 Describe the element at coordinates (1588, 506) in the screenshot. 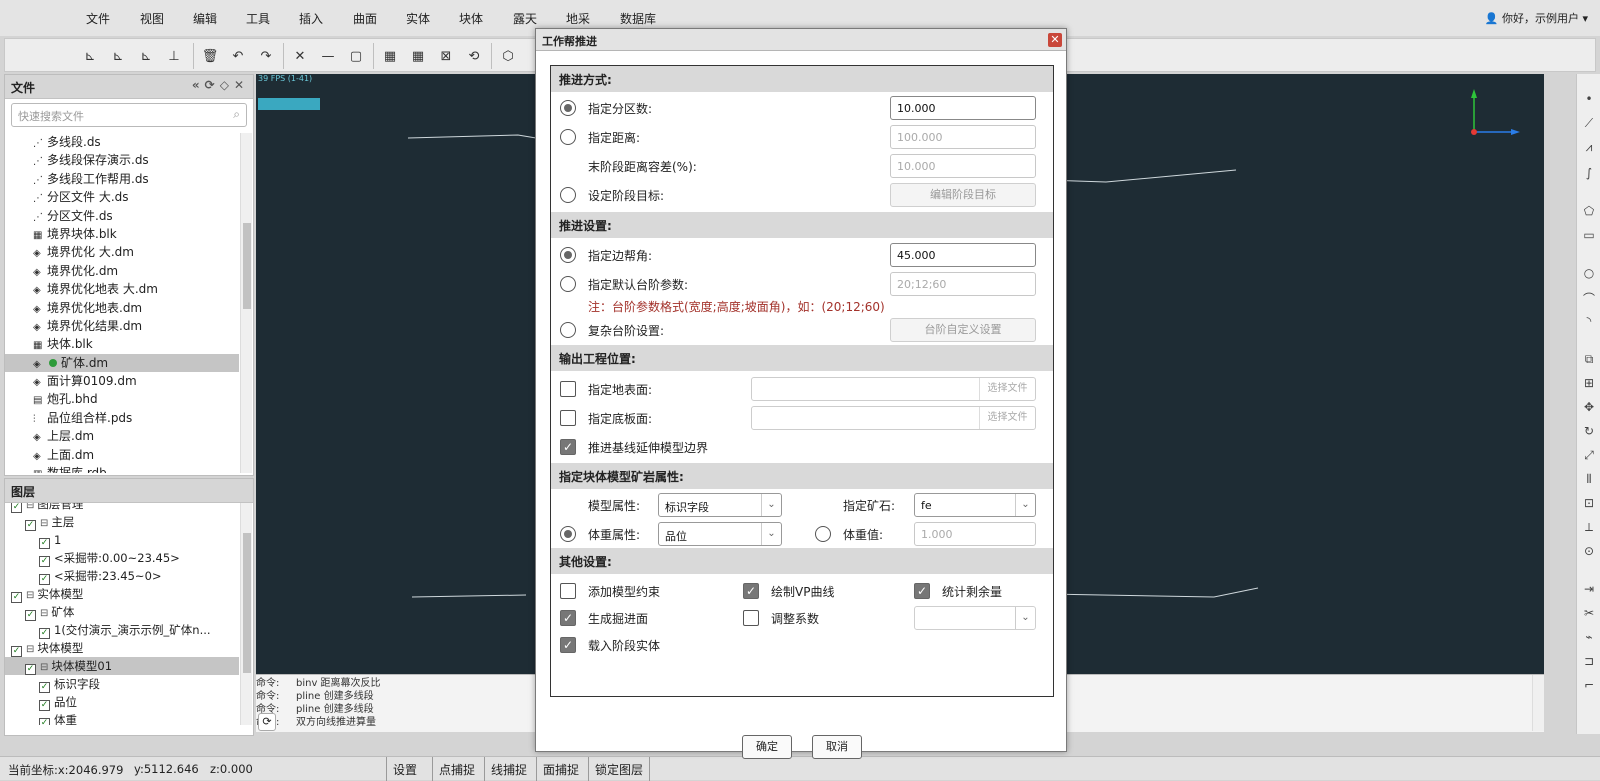

I see `array-icon: ⊡` at that location.